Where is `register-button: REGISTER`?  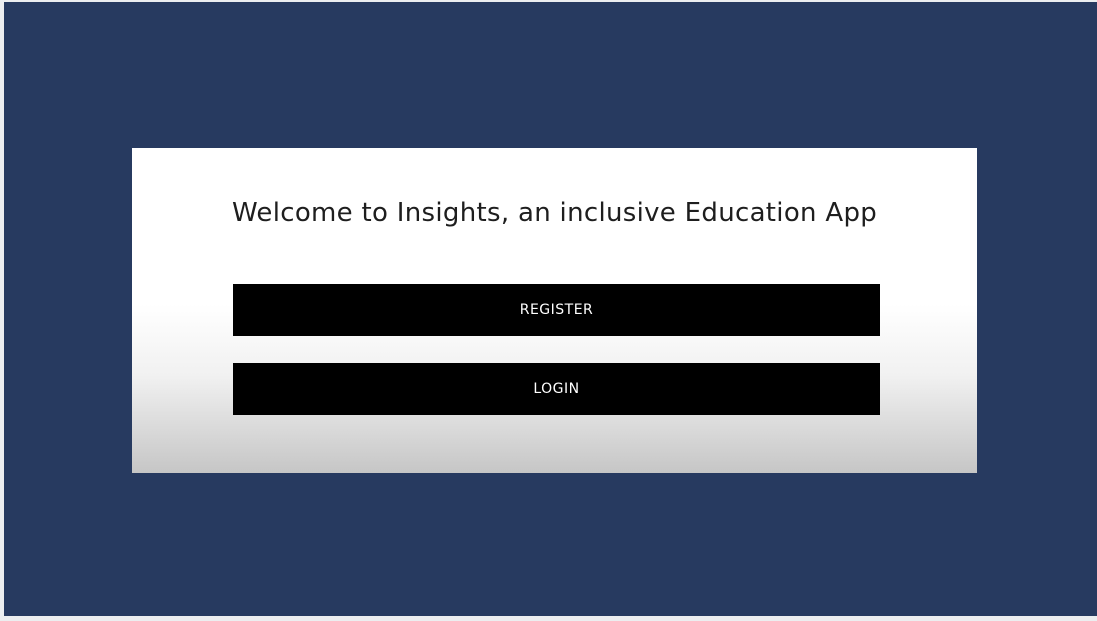 register-button: REGISTER is located at coordinates (556, 310).